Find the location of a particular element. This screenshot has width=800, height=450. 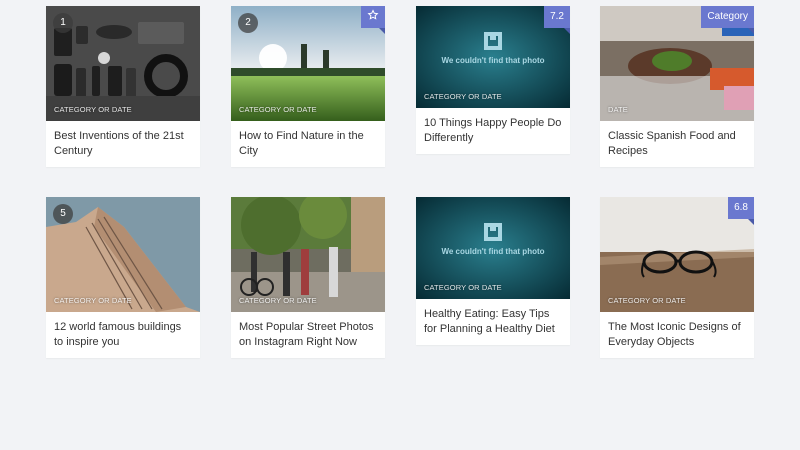

street-photo is located at coordinates (308, 254).